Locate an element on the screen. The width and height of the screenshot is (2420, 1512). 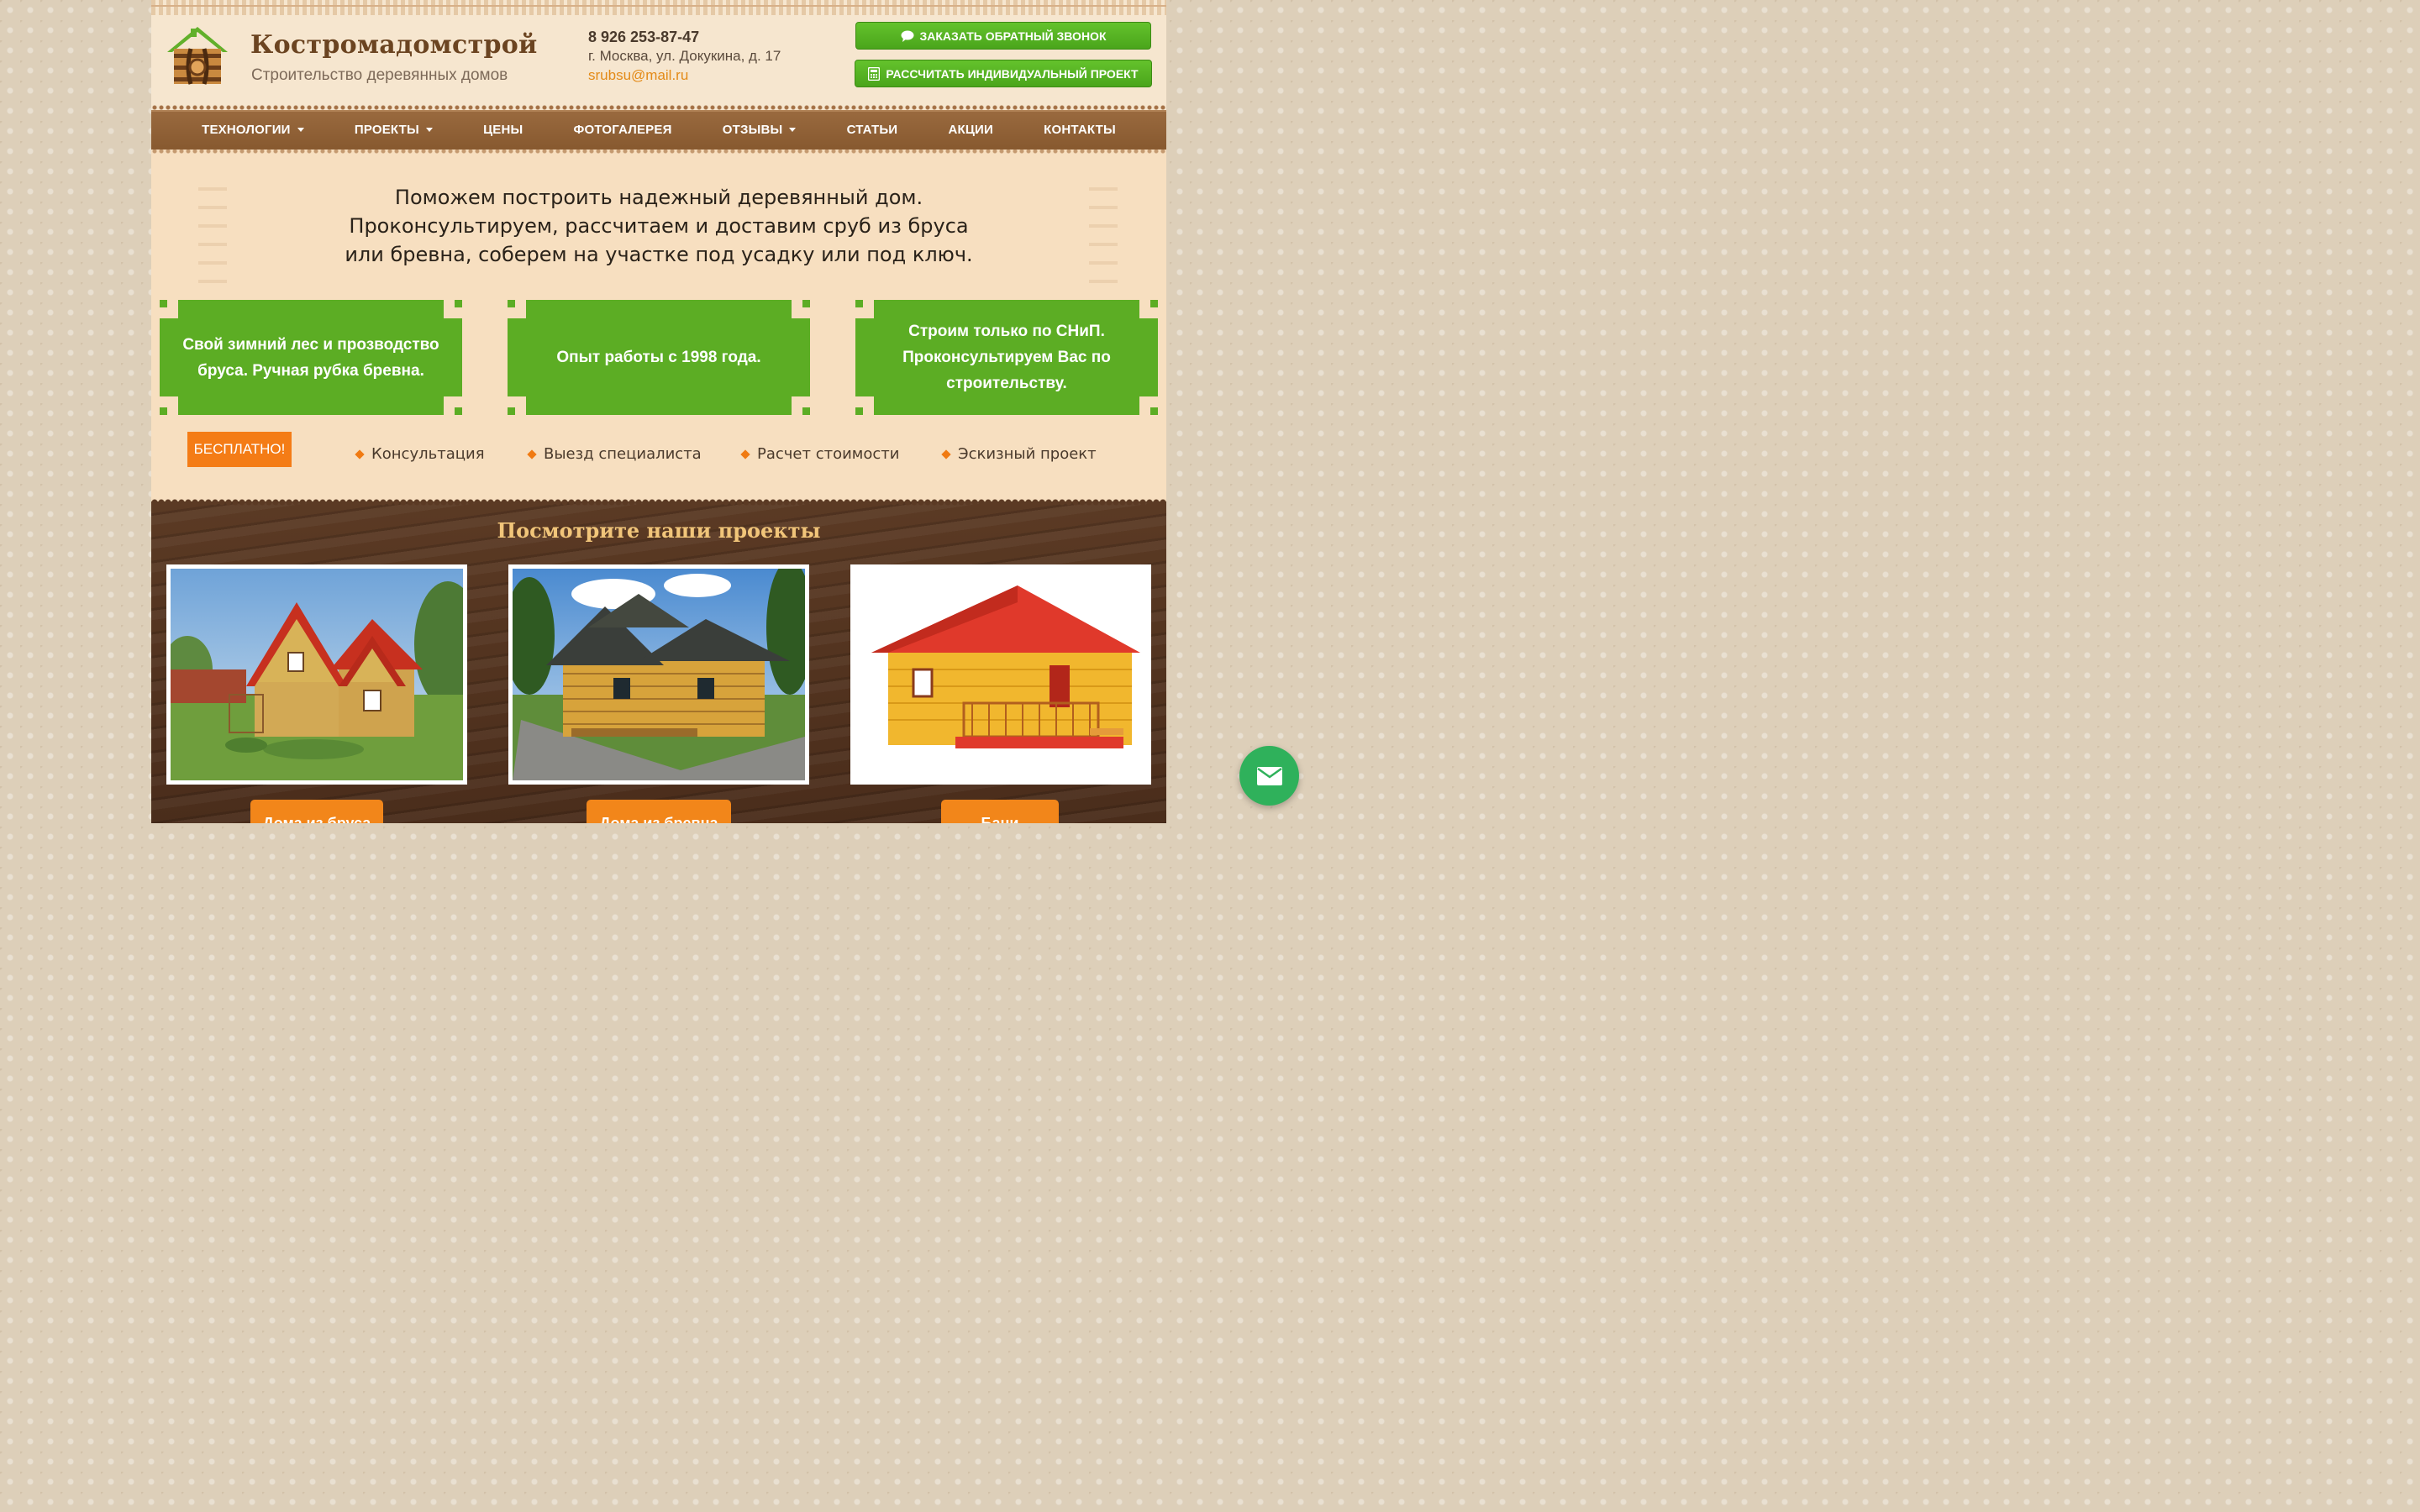
service-item: Расчет стоимости is located at coordinates (819, 454).